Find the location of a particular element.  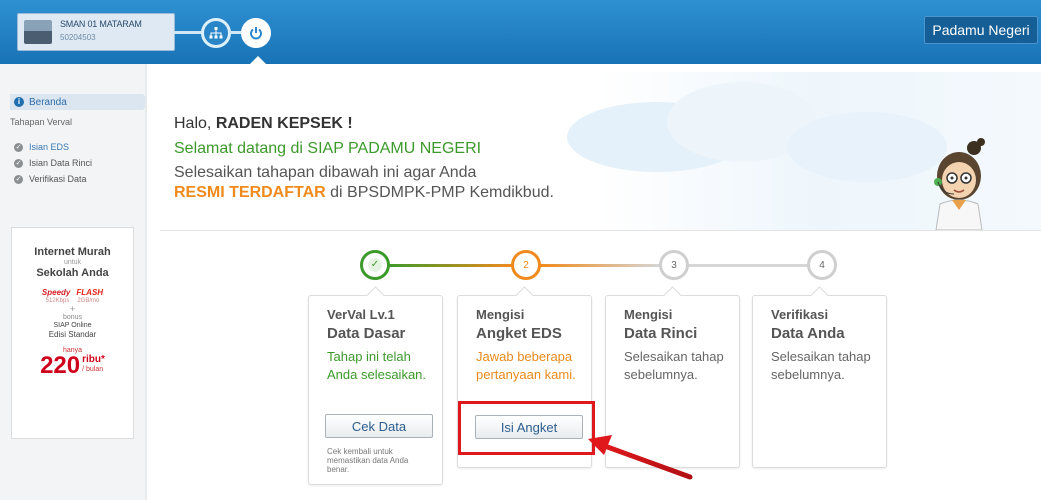

ad-price-unit: ribu* / bulan is located at coordinates (93, 365).